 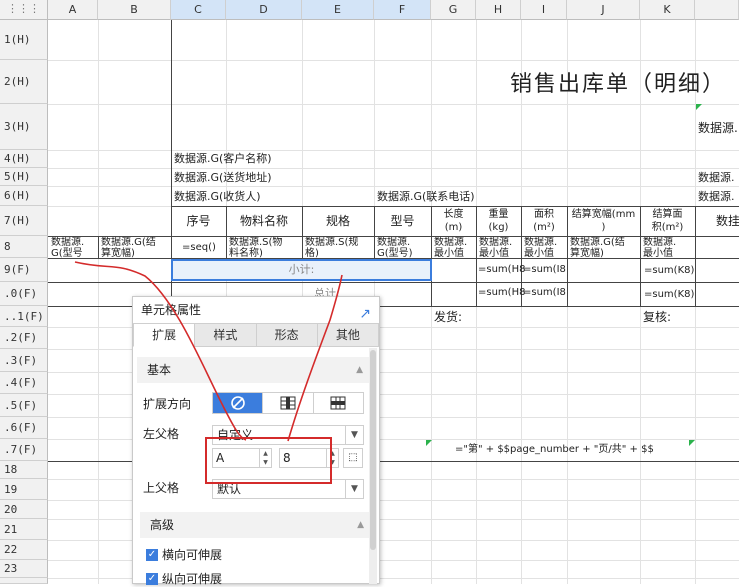 I want to click on cell-h10: =sum(H8, so click(x=501, y=293).